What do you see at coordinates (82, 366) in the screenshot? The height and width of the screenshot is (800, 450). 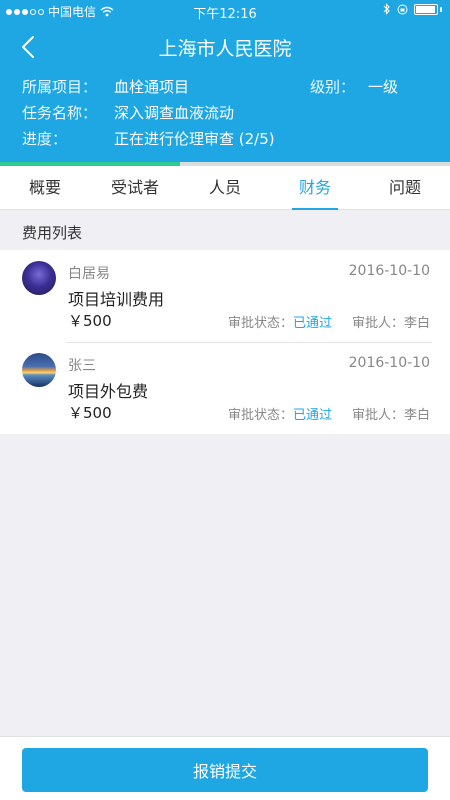 I see `applicant-name: 张三` at bounding box center [82, 366].